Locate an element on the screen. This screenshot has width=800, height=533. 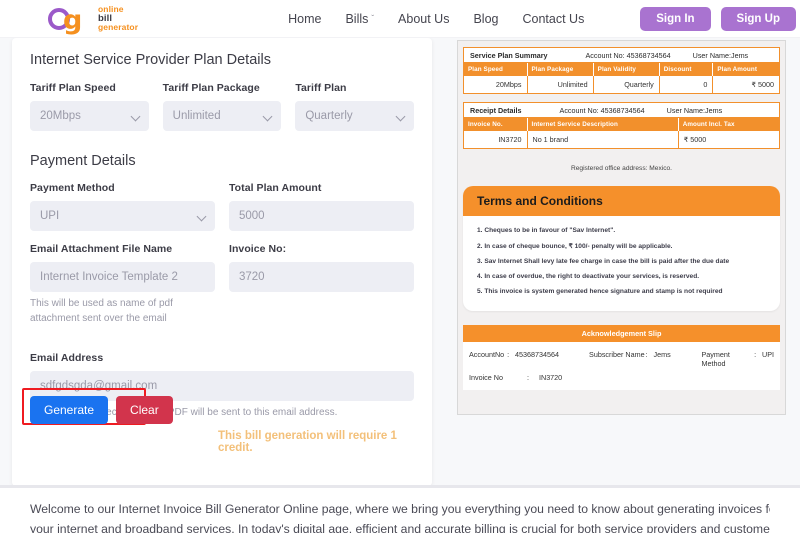
logo-line-generator: generator is located at coordinates (118, 27).